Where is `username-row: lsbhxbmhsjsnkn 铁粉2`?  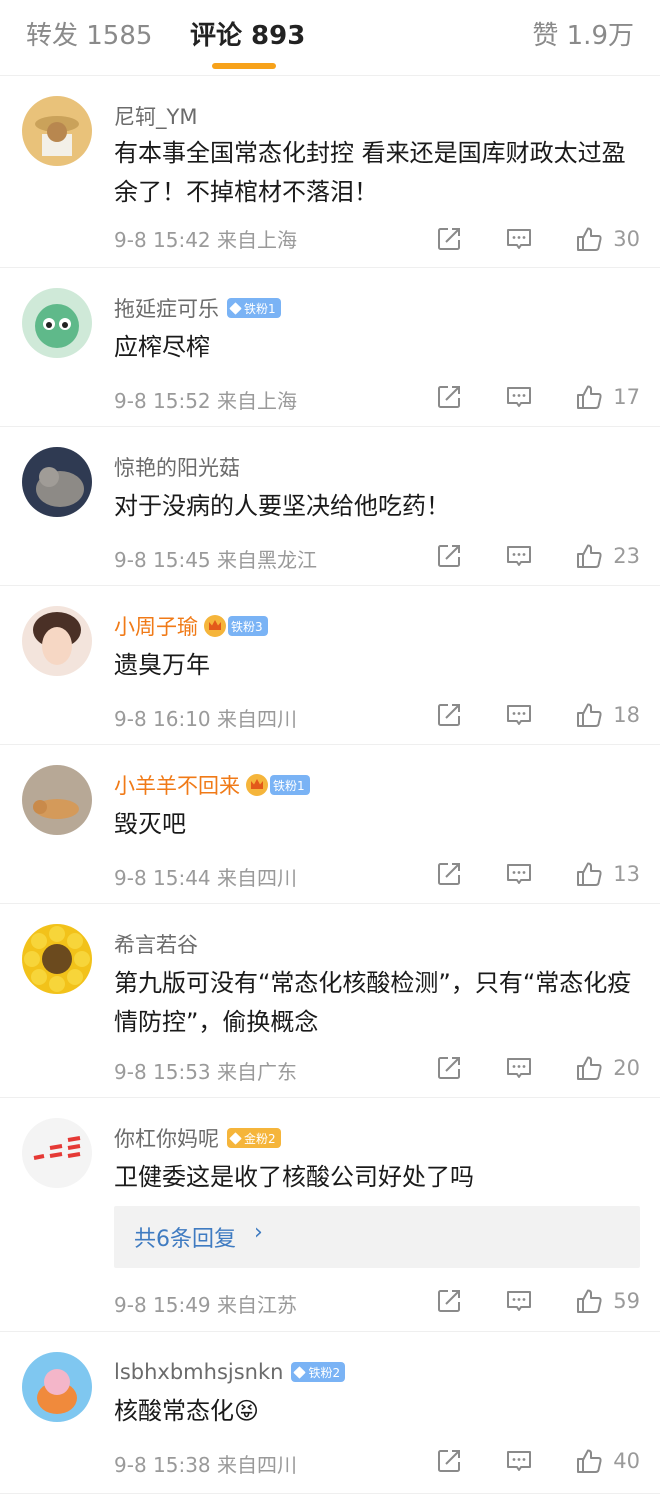 username-row: lsbhxbmhsjsnkn 铁粉2 is located at coordinates (230, 1372).